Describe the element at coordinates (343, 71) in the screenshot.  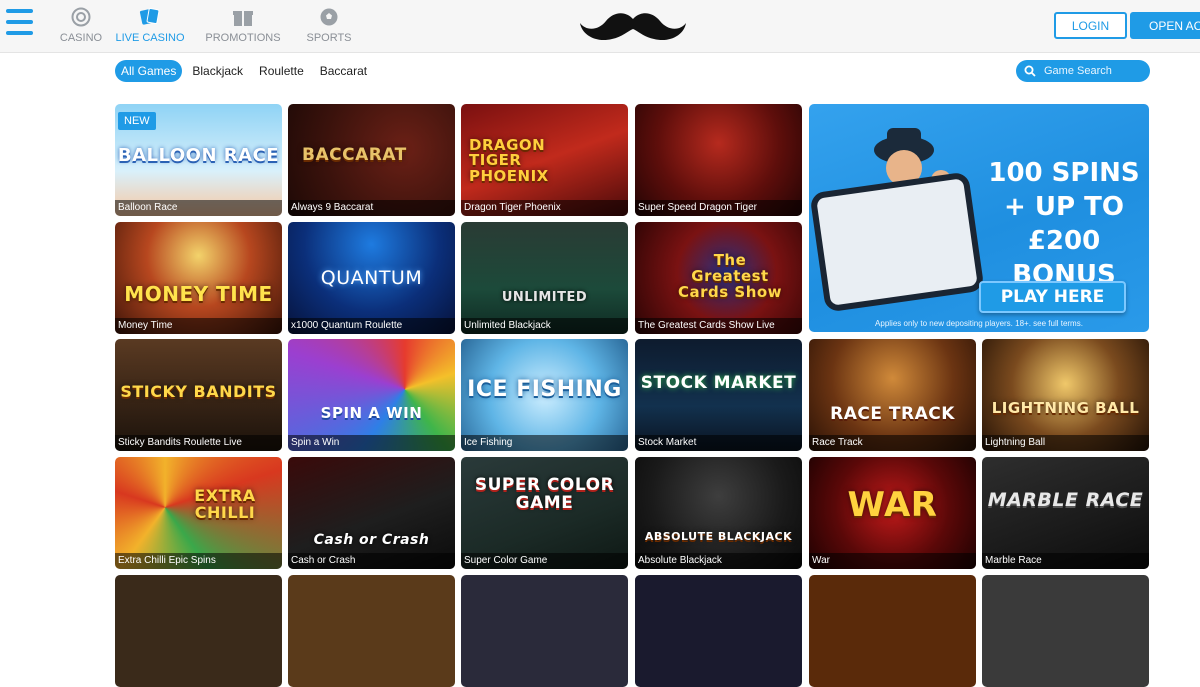
I see `filter-baccarat: Baccarat` at that location.